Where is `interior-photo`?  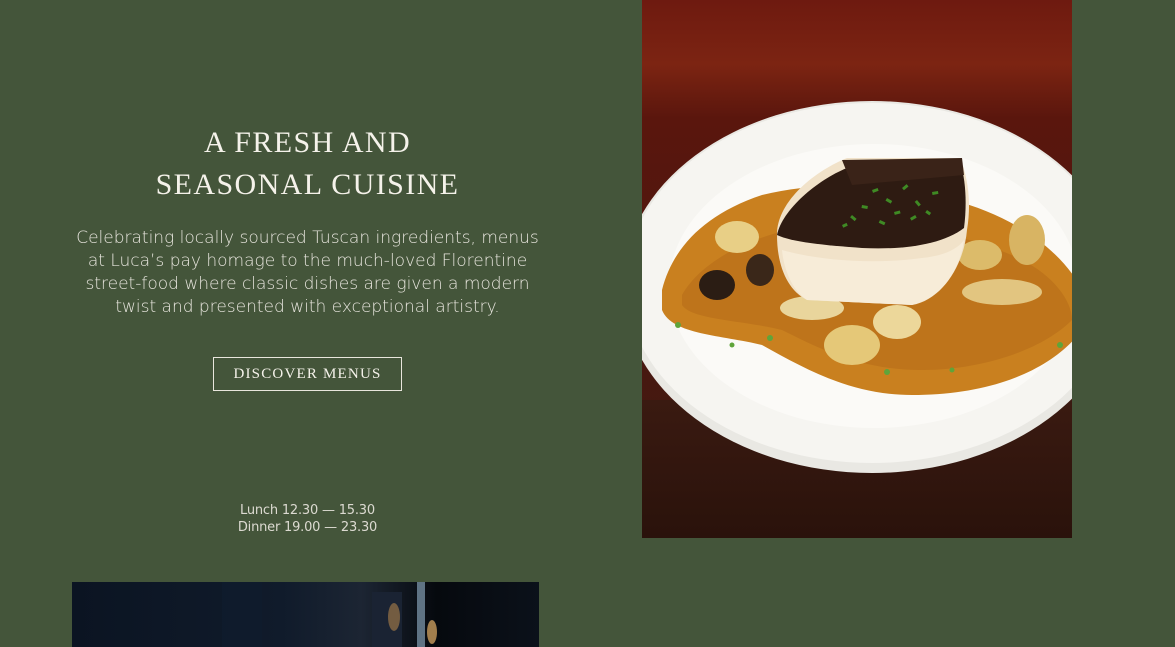
interior-photo is located at coordinates (305, 614).